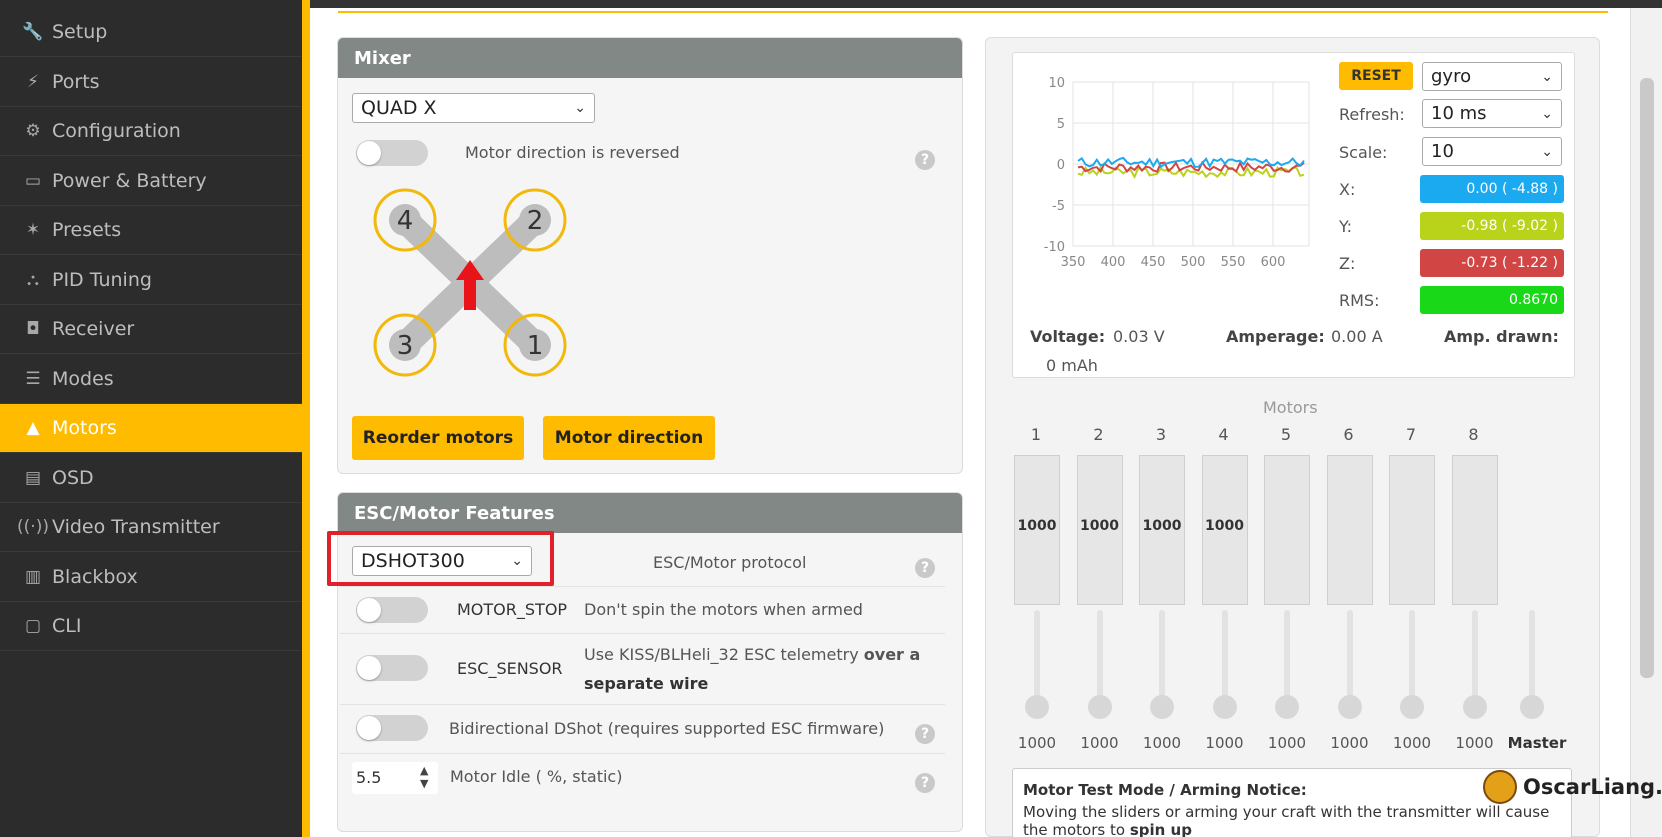  I want to click on sensor-select: gyro ⌄, so click(1492, 76).